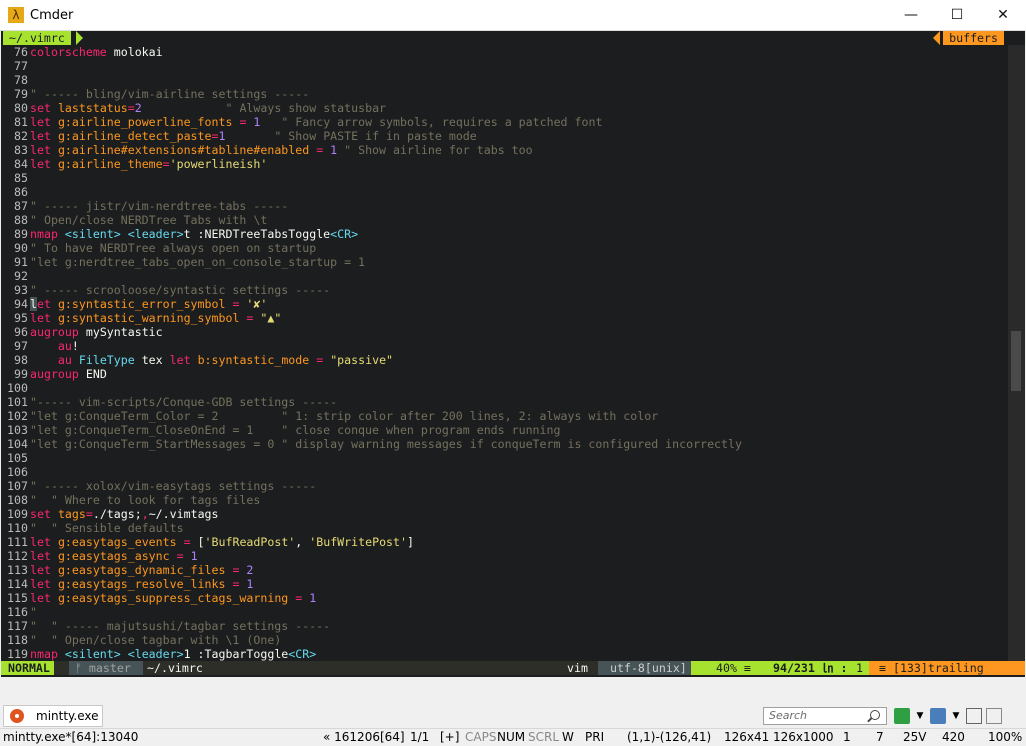 The width and height of the screenshot is (1026, 746). I want to click on line-number: 101, so click(17, 402).